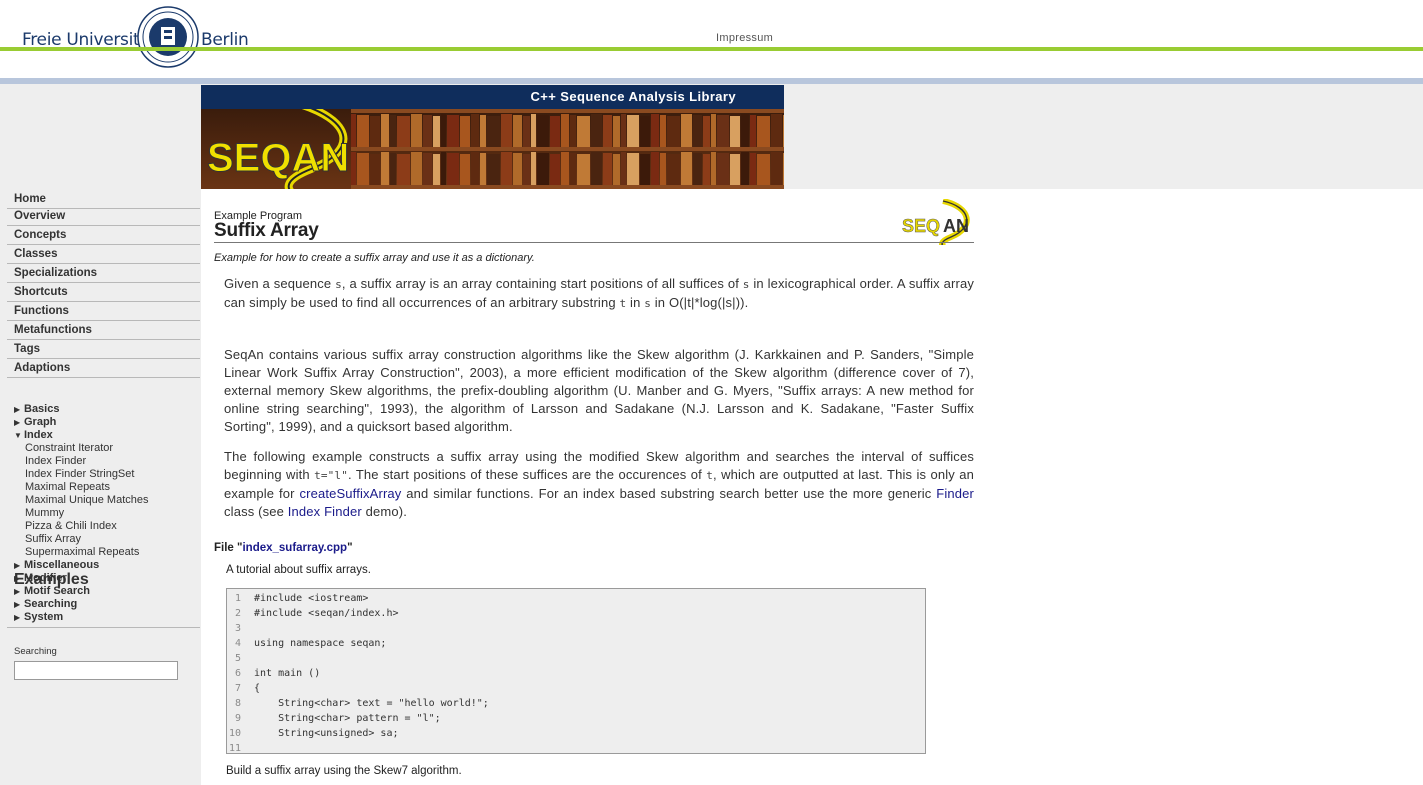 Image resolution: width=1423 pixels, height=785 pixels. Describe the element at coordinates (257, 688) in the screenshot. I see `code-text: {` at that location.